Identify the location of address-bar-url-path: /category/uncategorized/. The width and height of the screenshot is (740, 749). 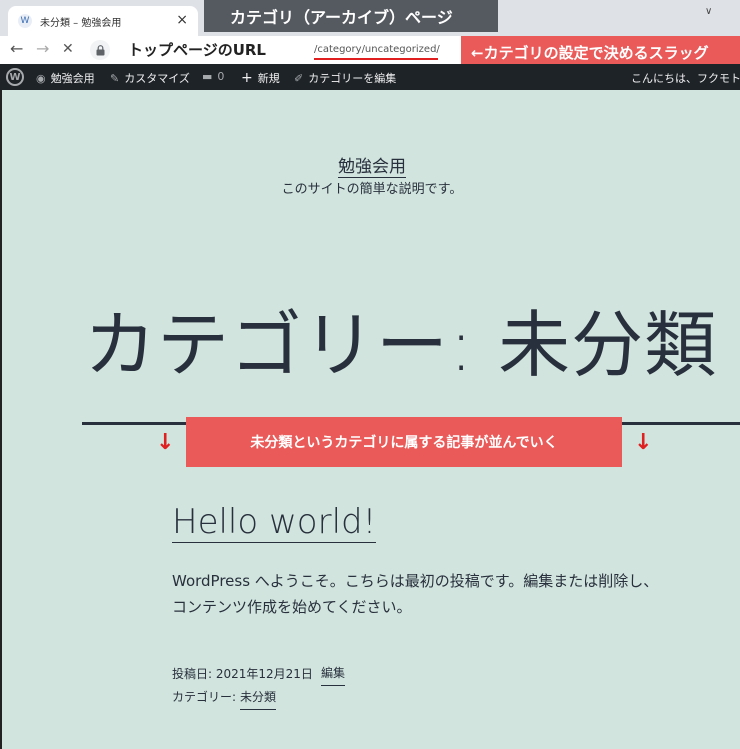
(377, 49).